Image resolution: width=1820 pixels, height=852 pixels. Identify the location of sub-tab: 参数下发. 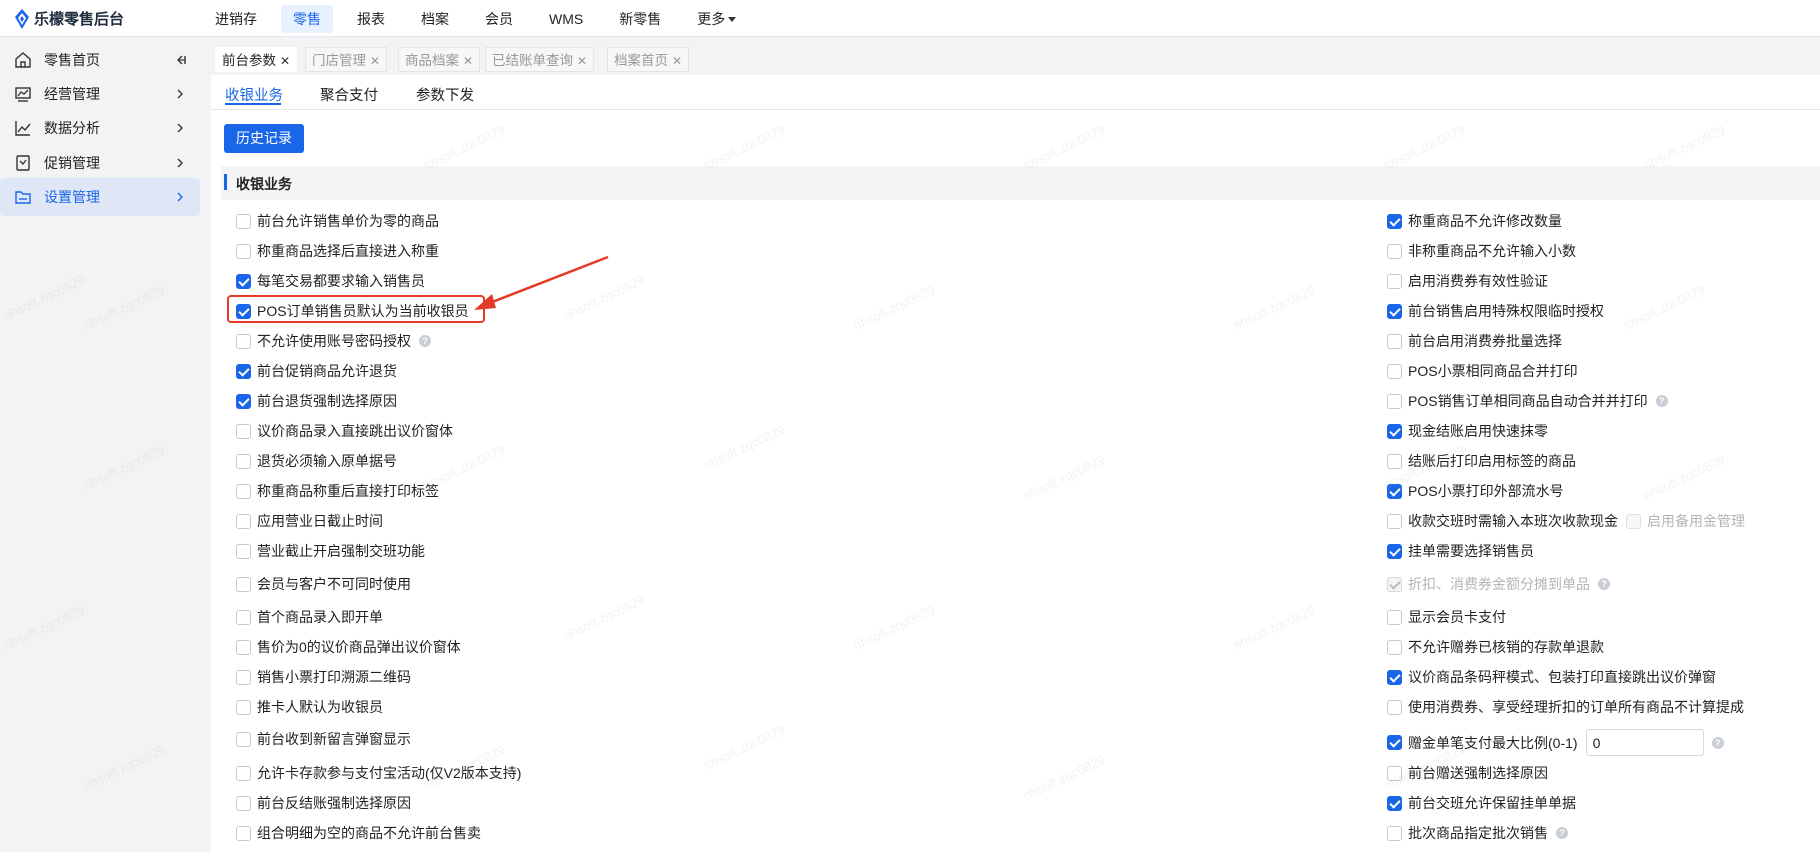
(445, 94).